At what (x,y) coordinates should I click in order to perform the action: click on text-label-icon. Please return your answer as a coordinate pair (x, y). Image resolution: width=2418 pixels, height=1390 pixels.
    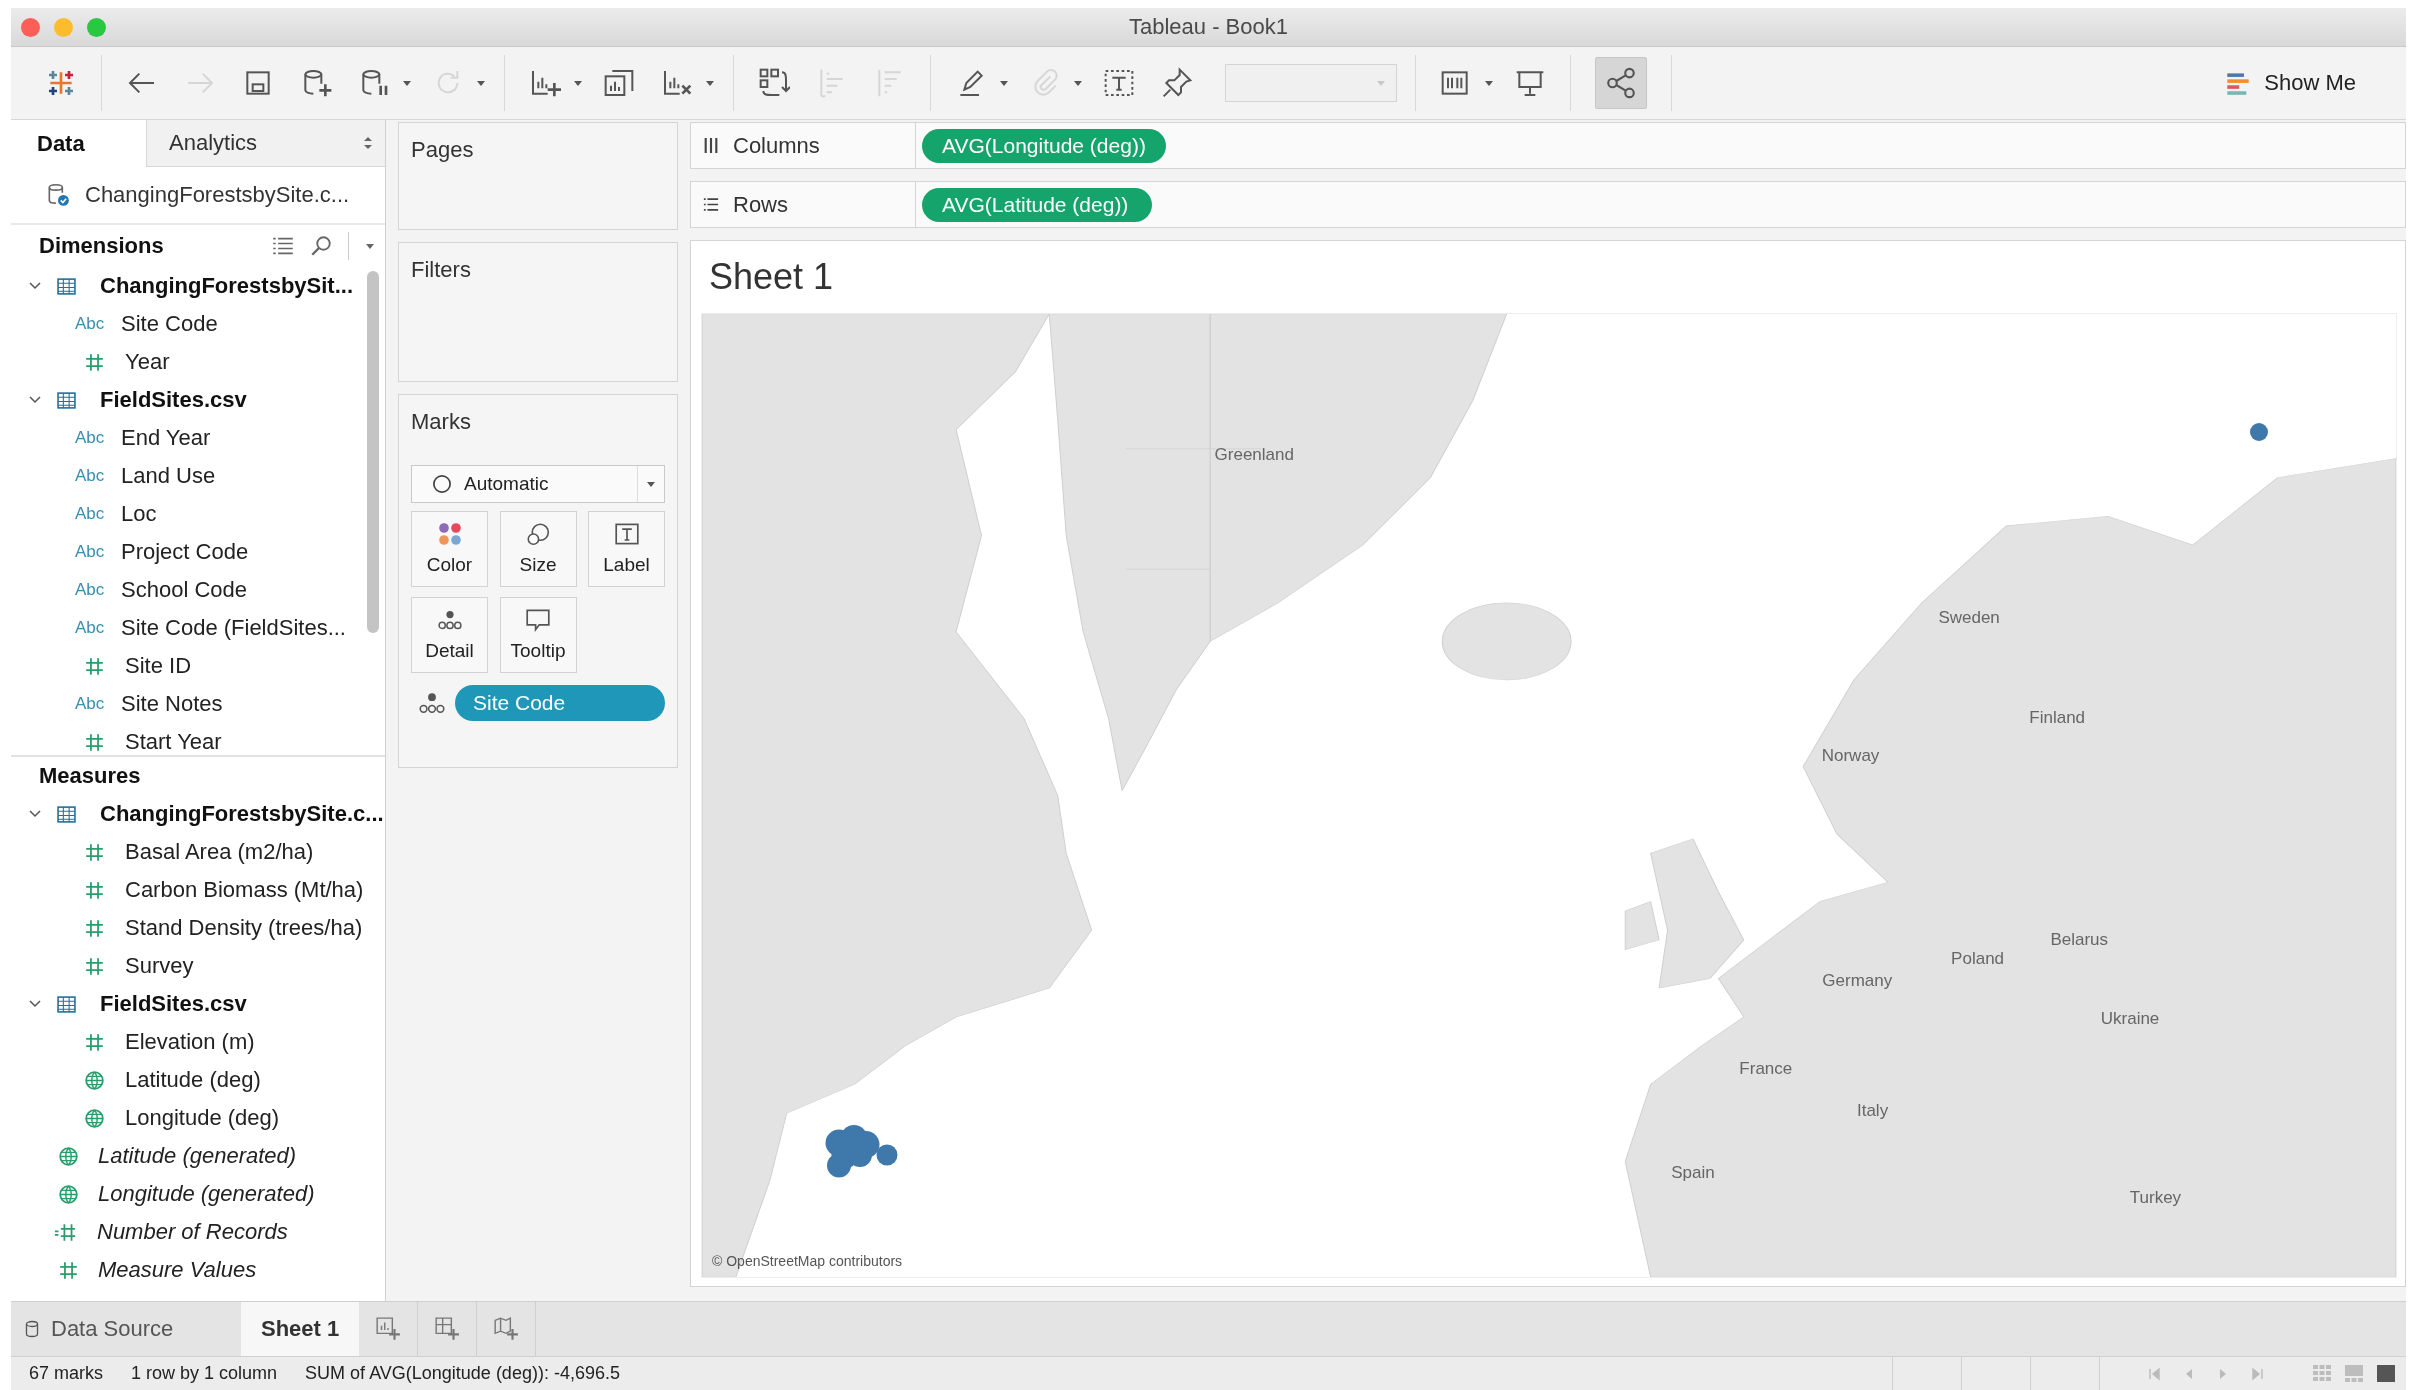
    Looking at the image, I should click on (626, 534).